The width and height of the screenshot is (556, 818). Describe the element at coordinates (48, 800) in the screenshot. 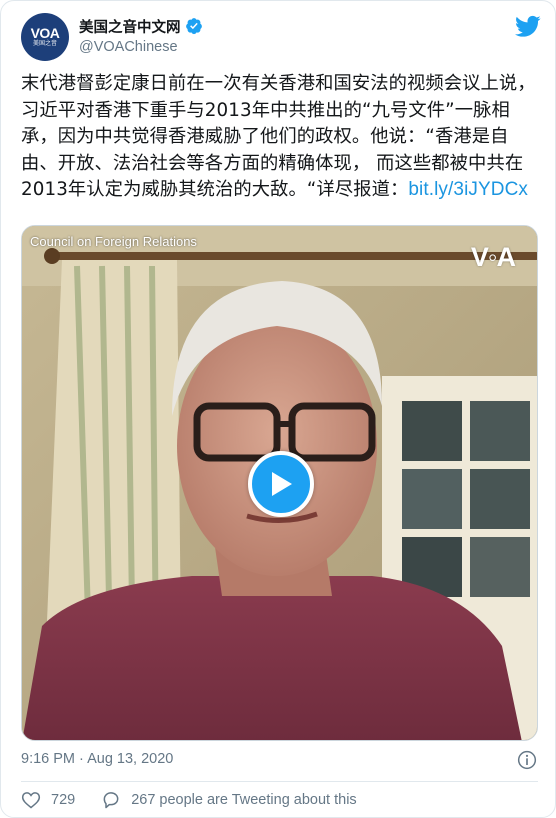

I see `like-button: 729` at that location.